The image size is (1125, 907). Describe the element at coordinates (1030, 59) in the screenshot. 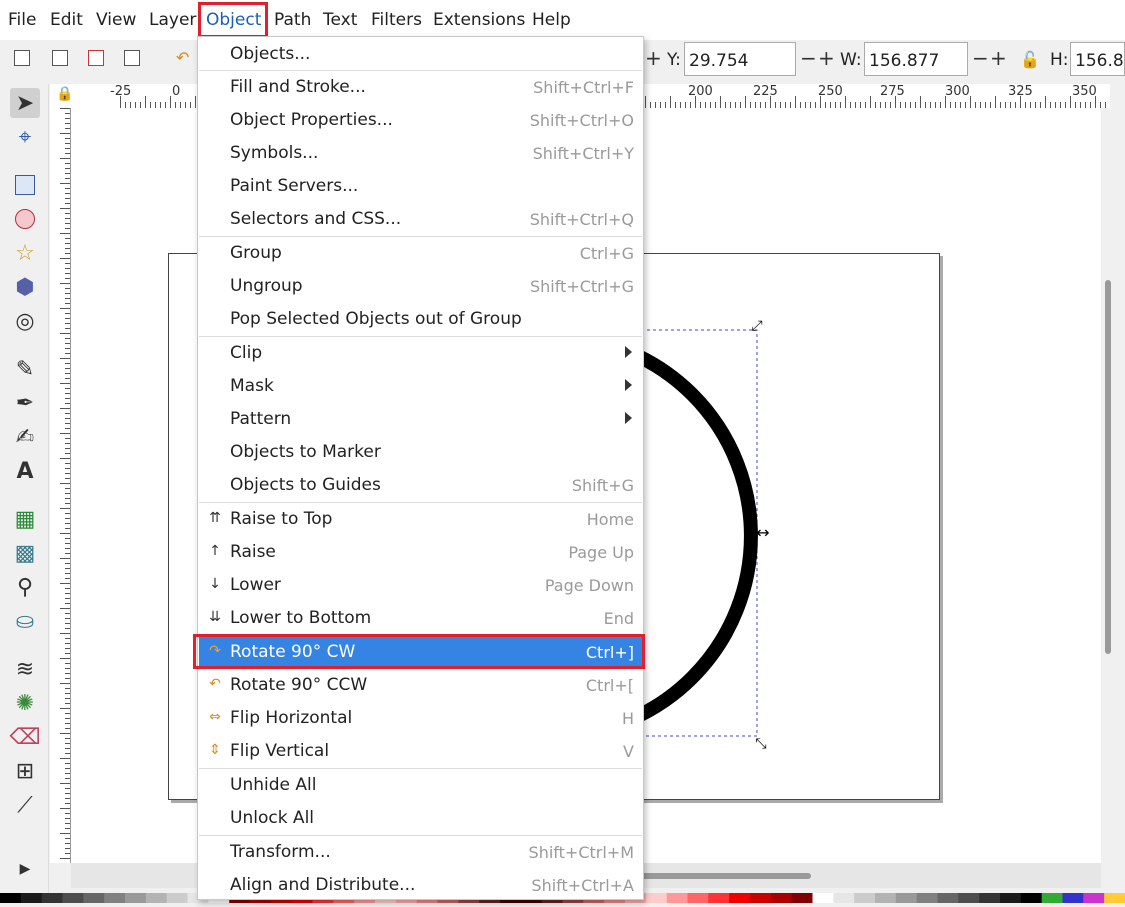

I see `lock-ratio-icon: 🔓` at that location.